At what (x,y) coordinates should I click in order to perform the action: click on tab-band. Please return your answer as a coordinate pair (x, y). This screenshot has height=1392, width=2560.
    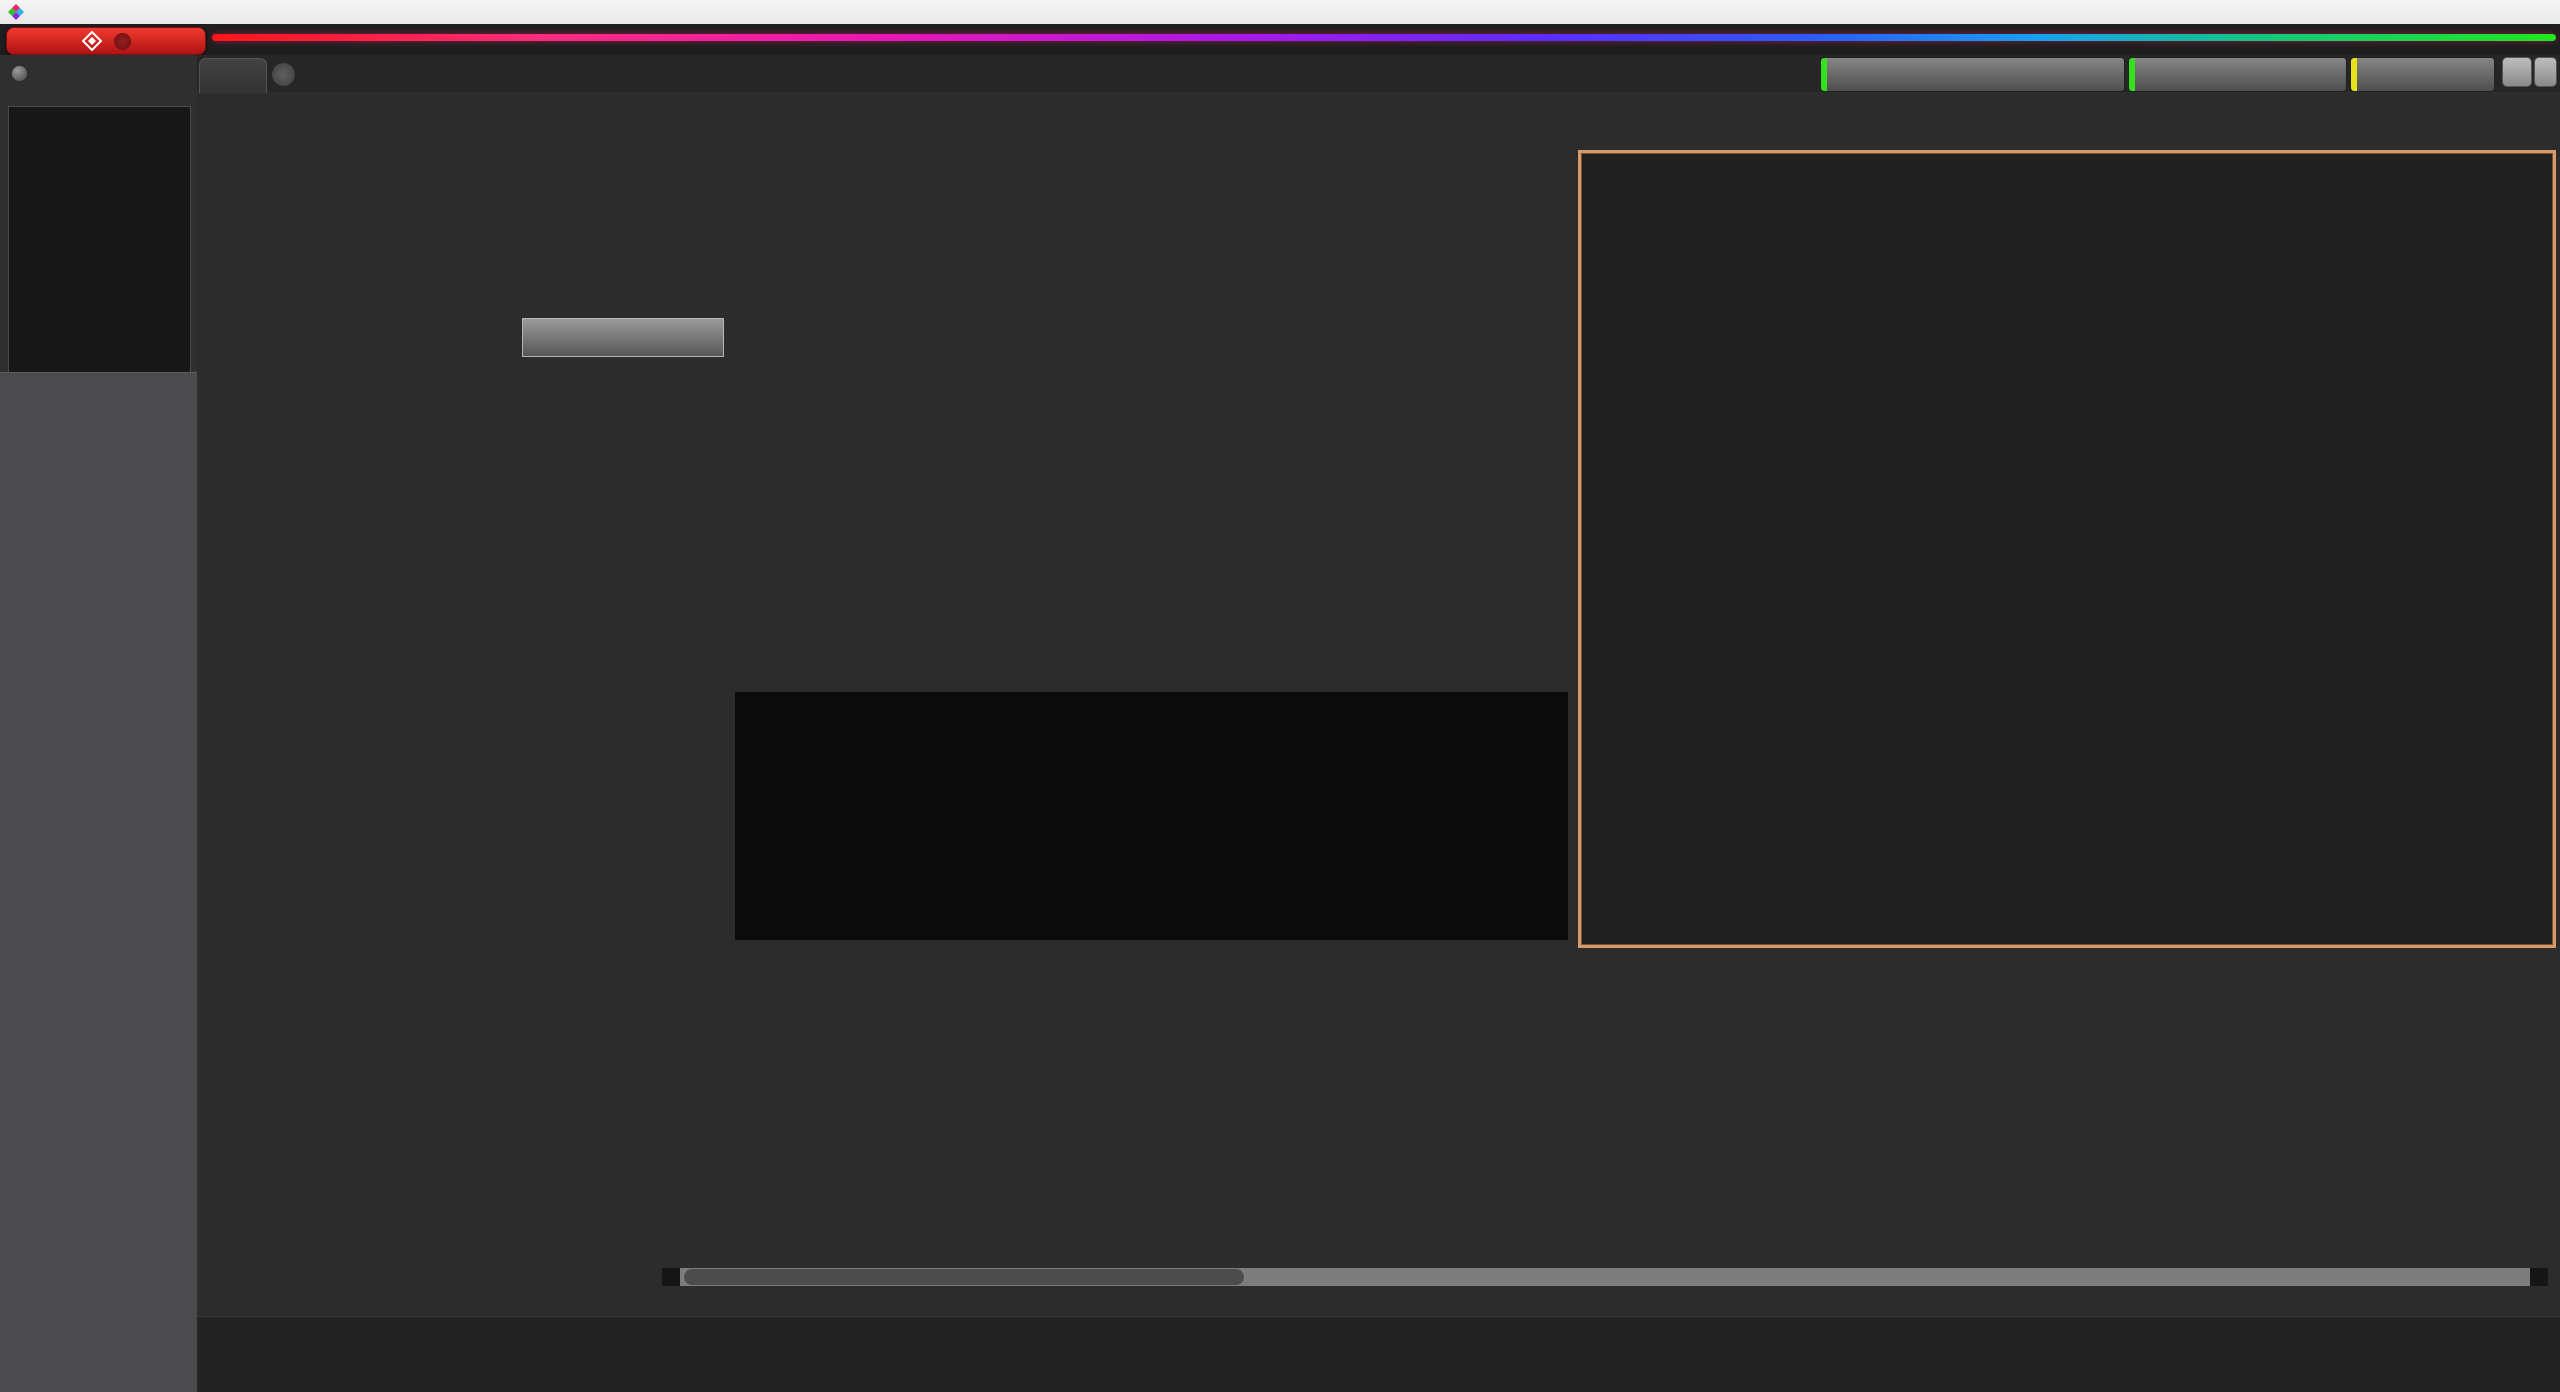
    Looking at the image, I should click on (1280, 74).